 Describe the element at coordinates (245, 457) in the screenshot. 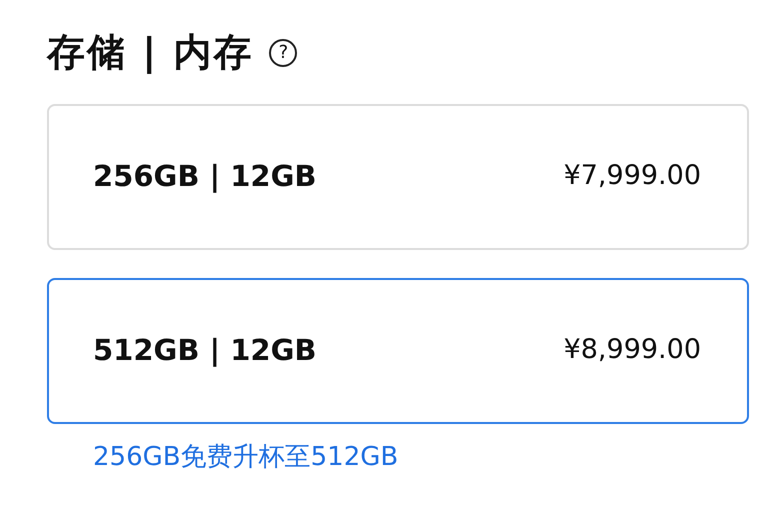

I see `upgrade-promo-text: 256GB免费升杯至512GB` at that location.